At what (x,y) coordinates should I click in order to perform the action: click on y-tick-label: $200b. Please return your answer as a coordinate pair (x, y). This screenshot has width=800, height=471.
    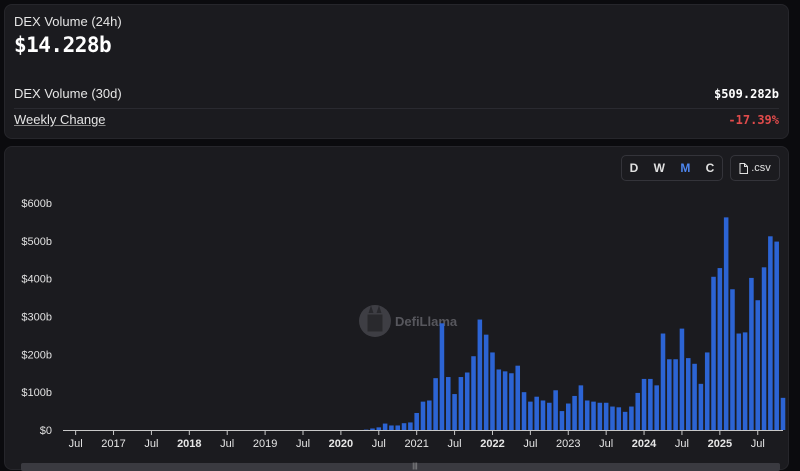
    Looking at the image, I should click on (36, 355).